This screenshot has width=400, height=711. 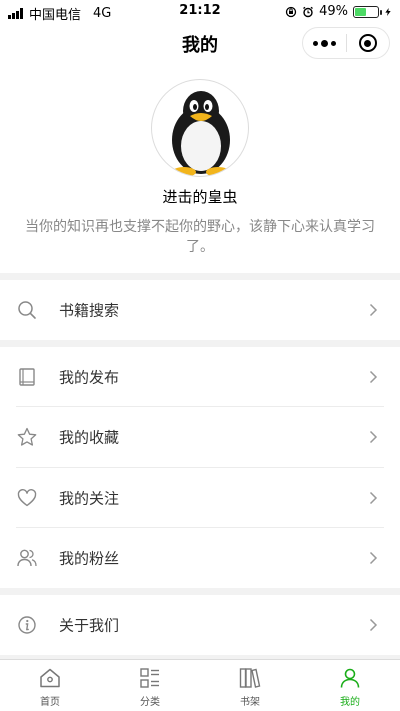 I want to click on status-bar: 中国电信 4G 21:12 49%, so click(x=200, y=12).